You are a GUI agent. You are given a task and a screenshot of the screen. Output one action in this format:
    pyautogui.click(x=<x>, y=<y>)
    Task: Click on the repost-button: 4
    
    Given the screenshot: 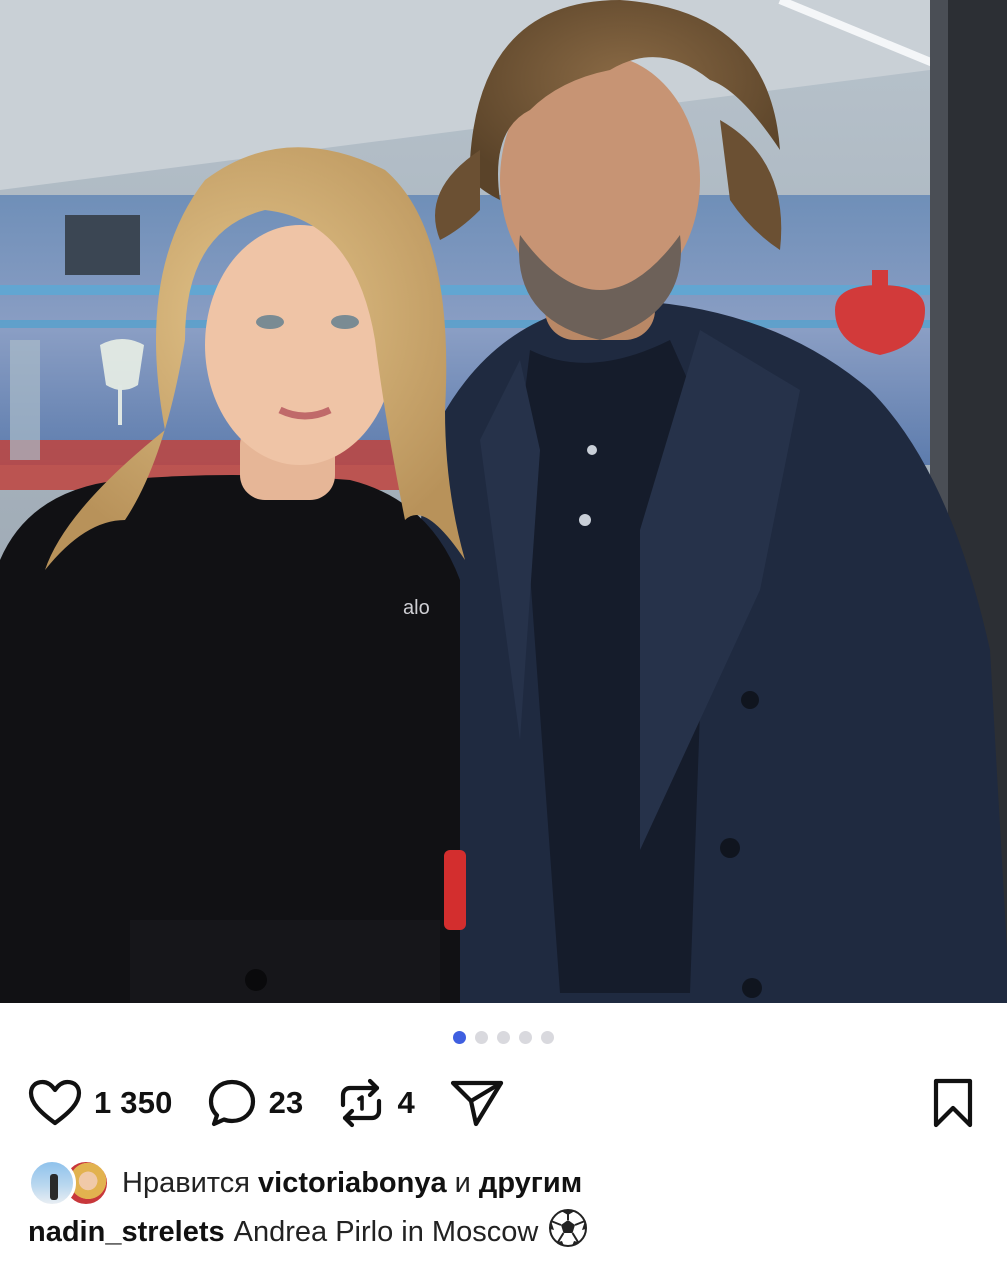 What is the action you would take?
    pyautogui.click(x=376, y=1103)
    